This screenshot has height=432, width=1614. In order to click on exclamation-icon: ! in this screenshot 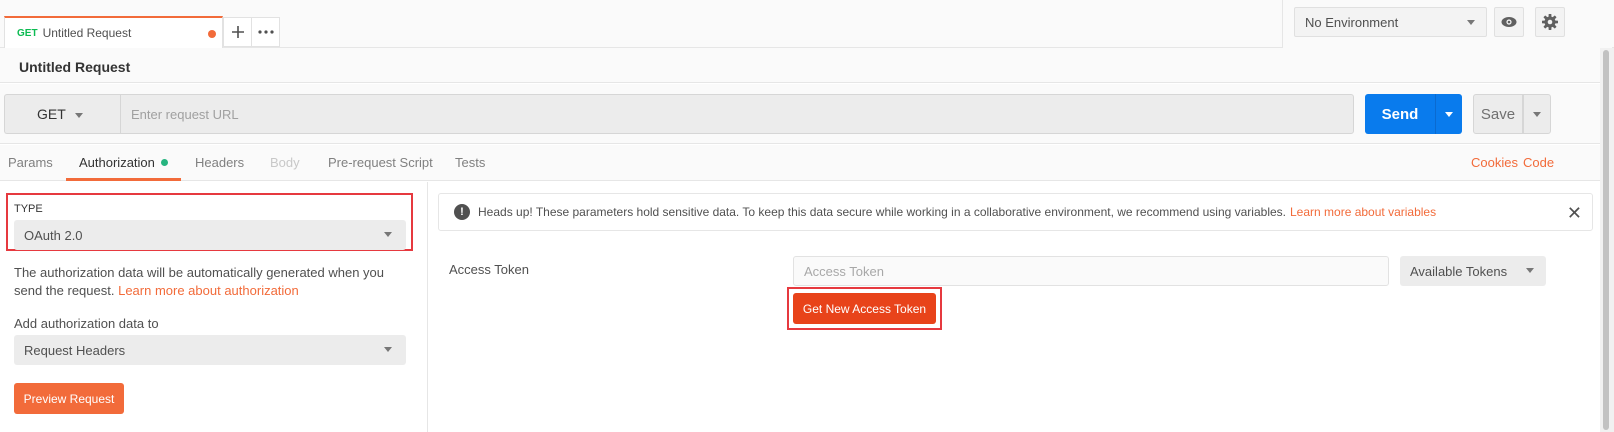, I will do `click(462, 212)`.